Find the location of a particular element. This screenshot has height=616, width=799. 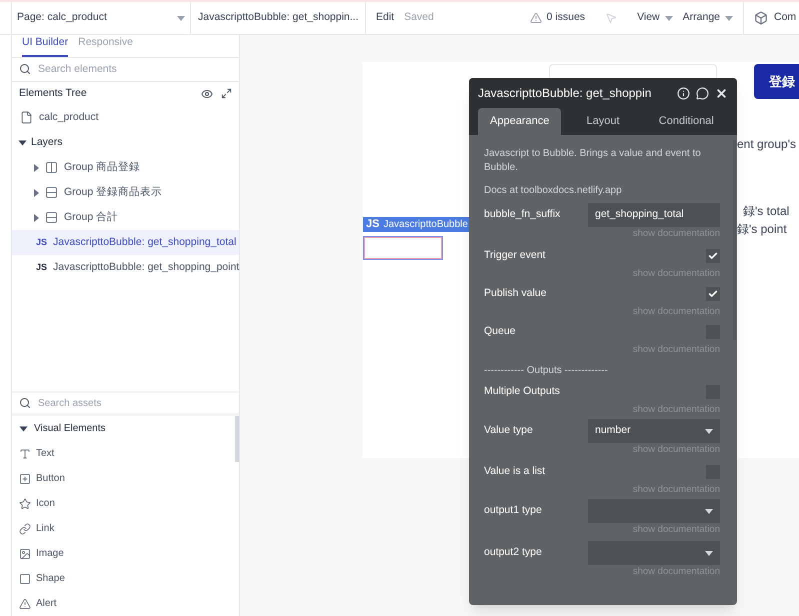

asset-item: Image is located at coordinates (125, 553).